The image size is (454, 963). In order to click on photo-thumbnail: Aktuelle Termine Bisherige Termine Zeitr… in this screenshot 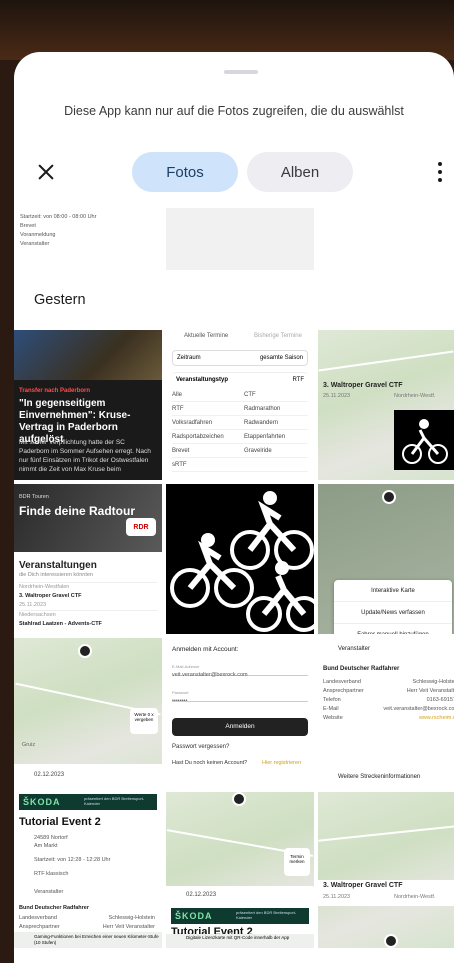, I will do `click(240, 405)`.